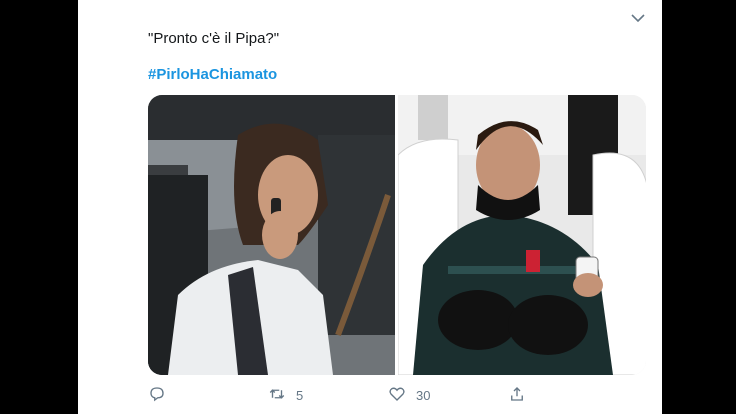 This screenshot has width=736, height=414. What do you see at coordinates (368, 395) in the screenshot?
I see `tweet-actions: 5 30` at bounding box center [368, 395].